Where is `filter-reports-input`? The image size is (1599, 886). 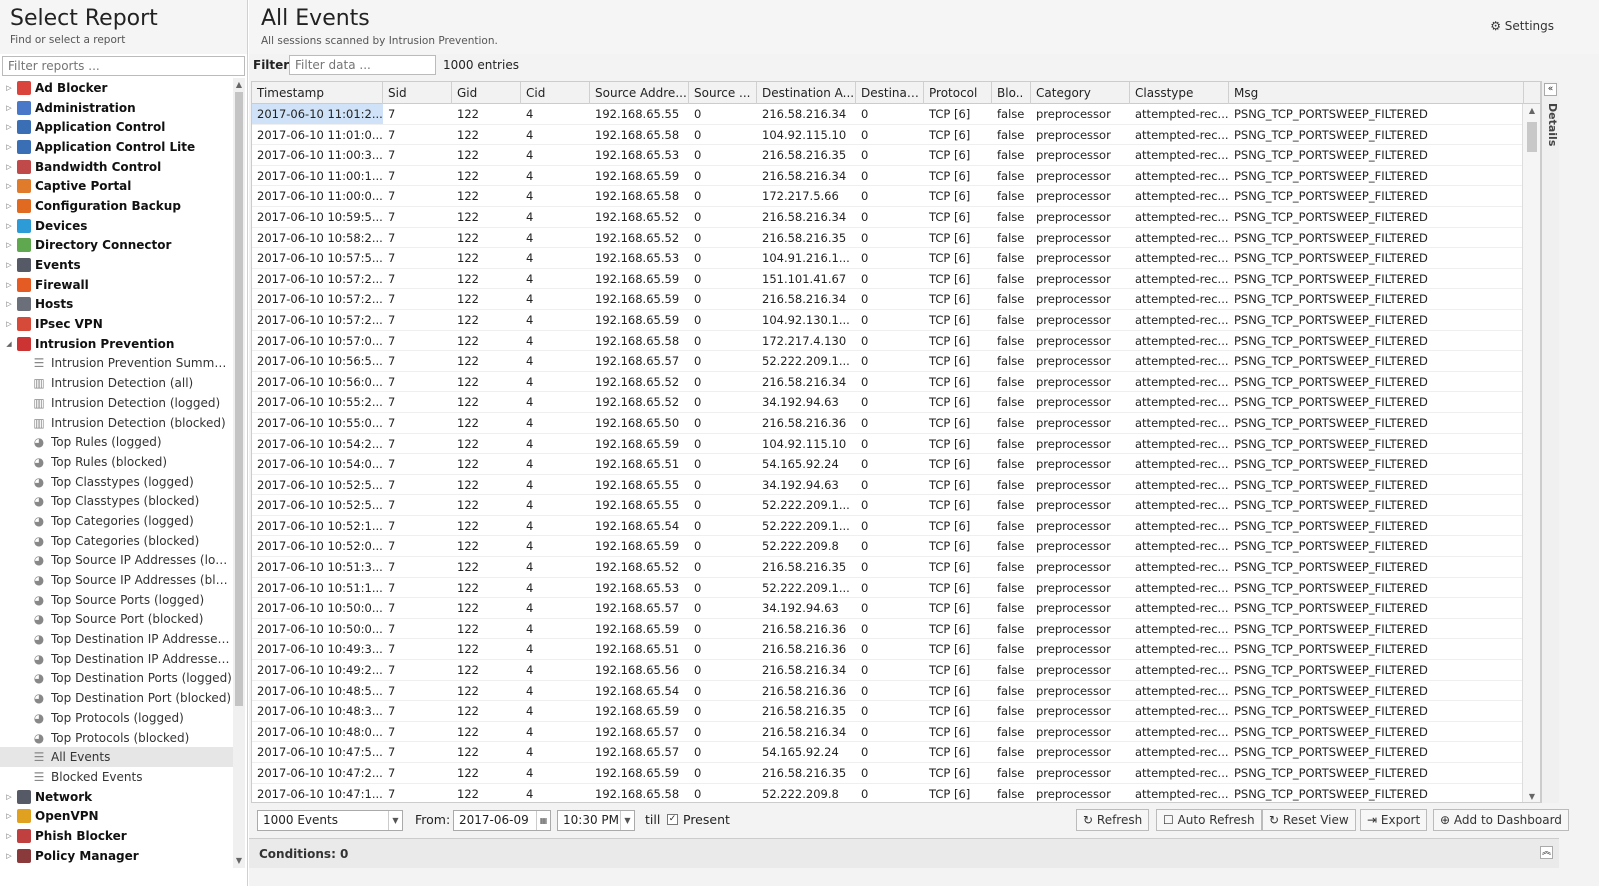
filter-reports-input is located at coordinates (123, 66).